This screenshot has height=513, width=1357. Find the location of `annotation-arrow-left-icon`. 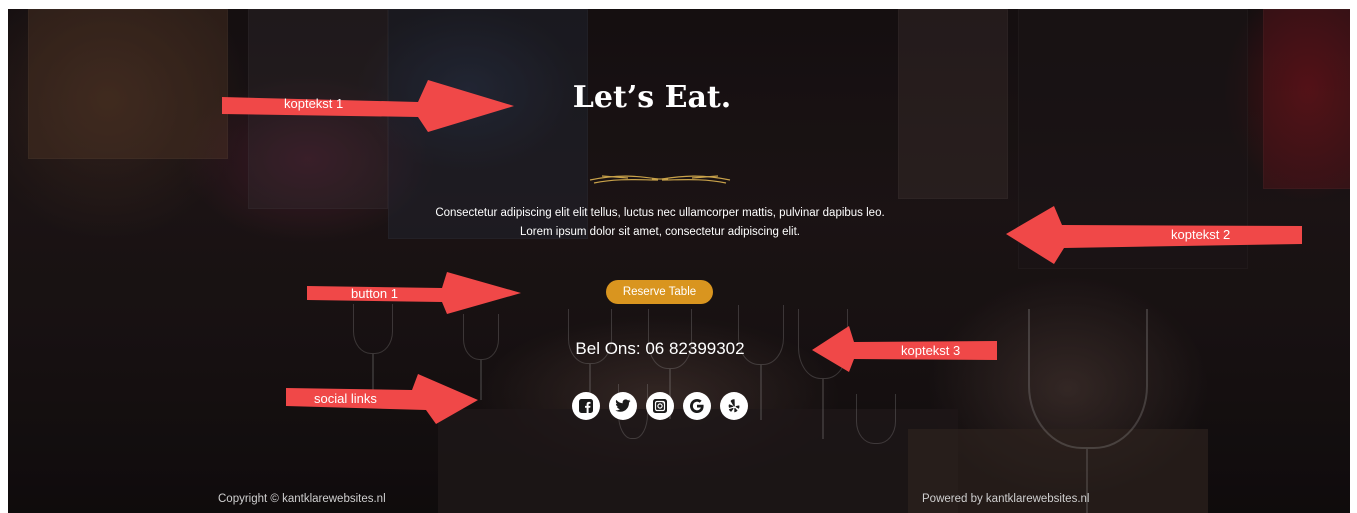

annotation-arrow-left-icon is located at coordinates (1154, 235).